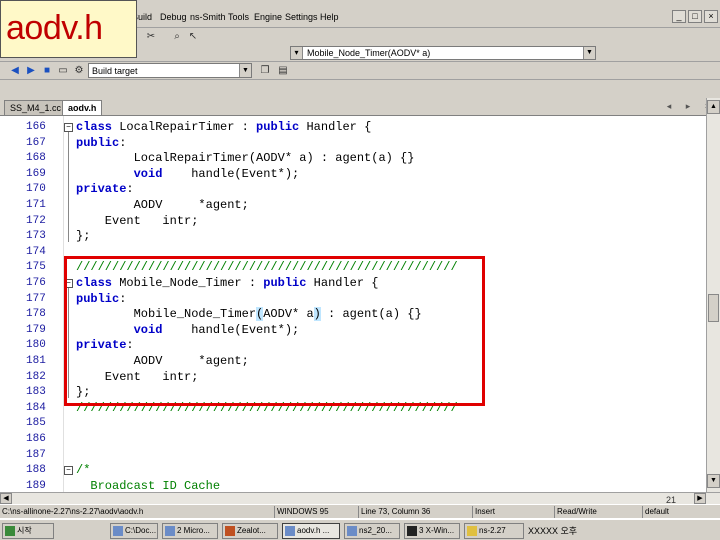 The height and width of the screenshot is (540, 720). I want to click on menu-ns-smith: ns-Smith, so click(208, 17).